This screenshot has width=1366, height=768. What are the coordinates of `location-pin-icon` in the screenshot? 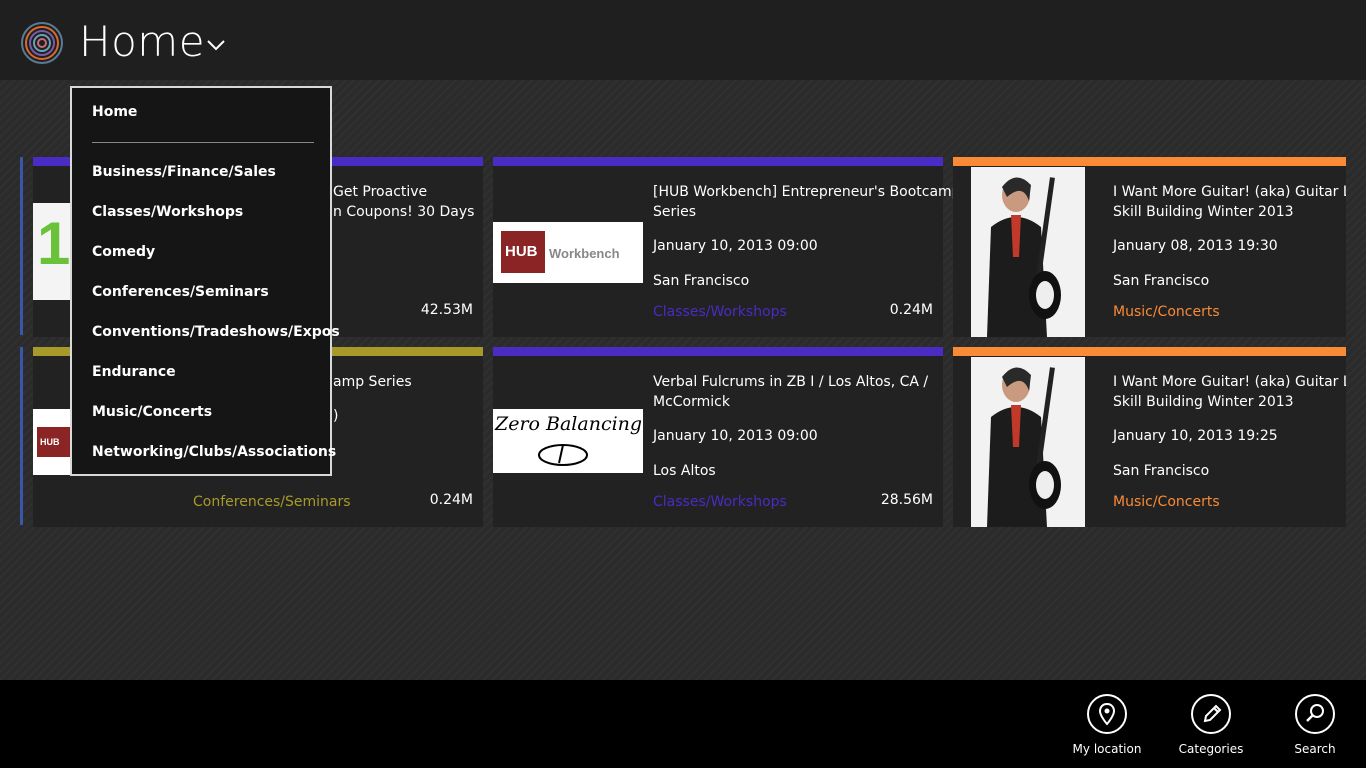 It's located at (1107, 714).